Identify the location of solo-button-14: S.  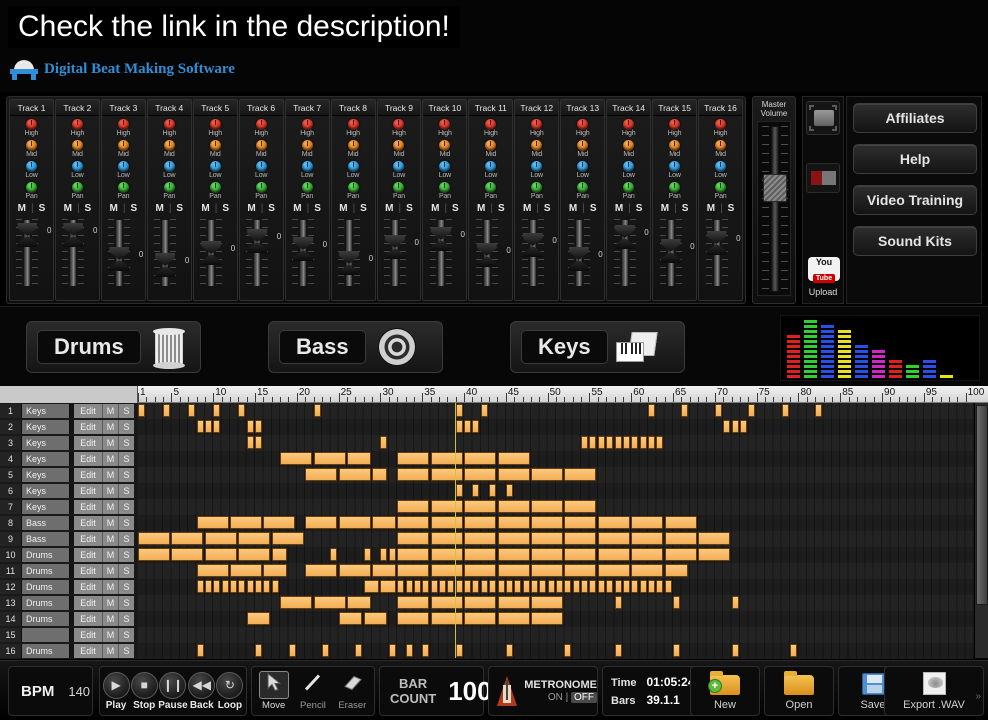
(639, 208).